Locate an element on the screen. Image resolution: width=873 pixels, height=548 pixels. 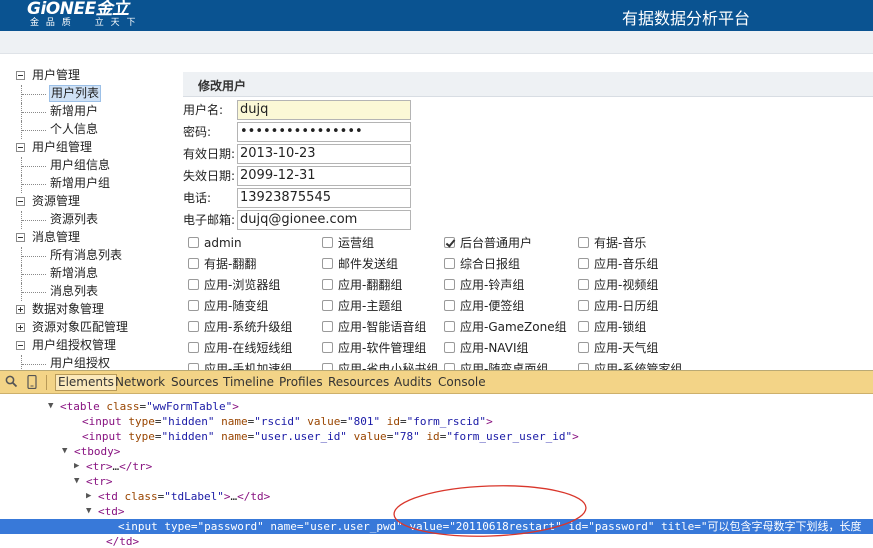
dom-node-markup: <td> is located at coordinates (111, 511).